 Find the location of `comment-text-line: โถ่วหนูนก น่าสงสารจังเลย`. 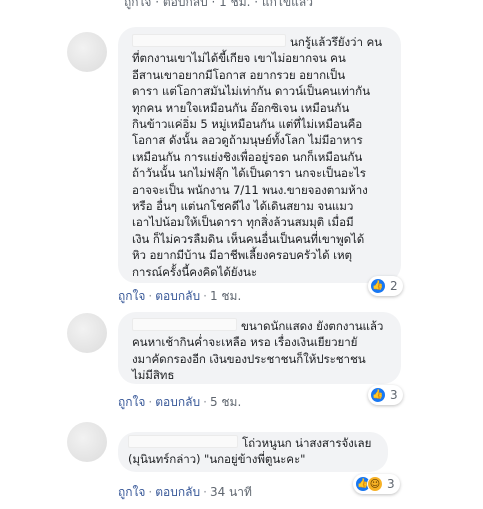

comment-text-line: โถ่วหนูนก น่าสงสารจังเลย is located at coordinates (307, 443).